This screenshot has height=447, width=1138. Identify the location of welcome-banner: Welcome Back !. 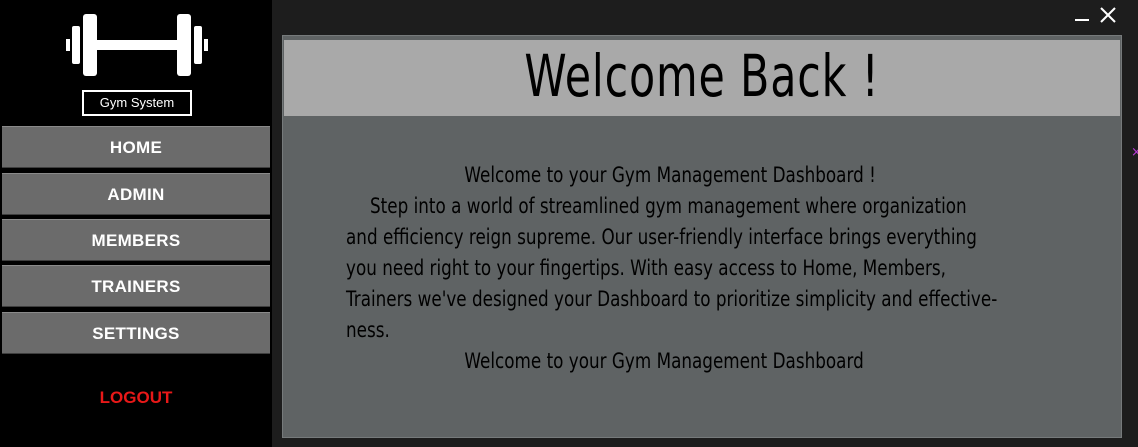
(702, 78).